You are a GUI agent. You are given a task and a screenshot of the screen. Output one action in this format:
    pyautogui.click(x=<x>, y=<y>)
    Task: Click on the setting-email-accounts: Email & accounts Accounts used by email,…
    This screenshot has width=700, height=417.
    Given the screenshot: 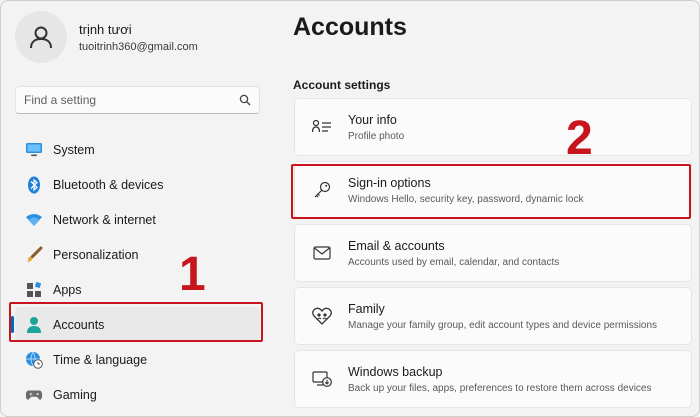 What is the action you would take?
    pyautogui.click(x=493, y=253)
    